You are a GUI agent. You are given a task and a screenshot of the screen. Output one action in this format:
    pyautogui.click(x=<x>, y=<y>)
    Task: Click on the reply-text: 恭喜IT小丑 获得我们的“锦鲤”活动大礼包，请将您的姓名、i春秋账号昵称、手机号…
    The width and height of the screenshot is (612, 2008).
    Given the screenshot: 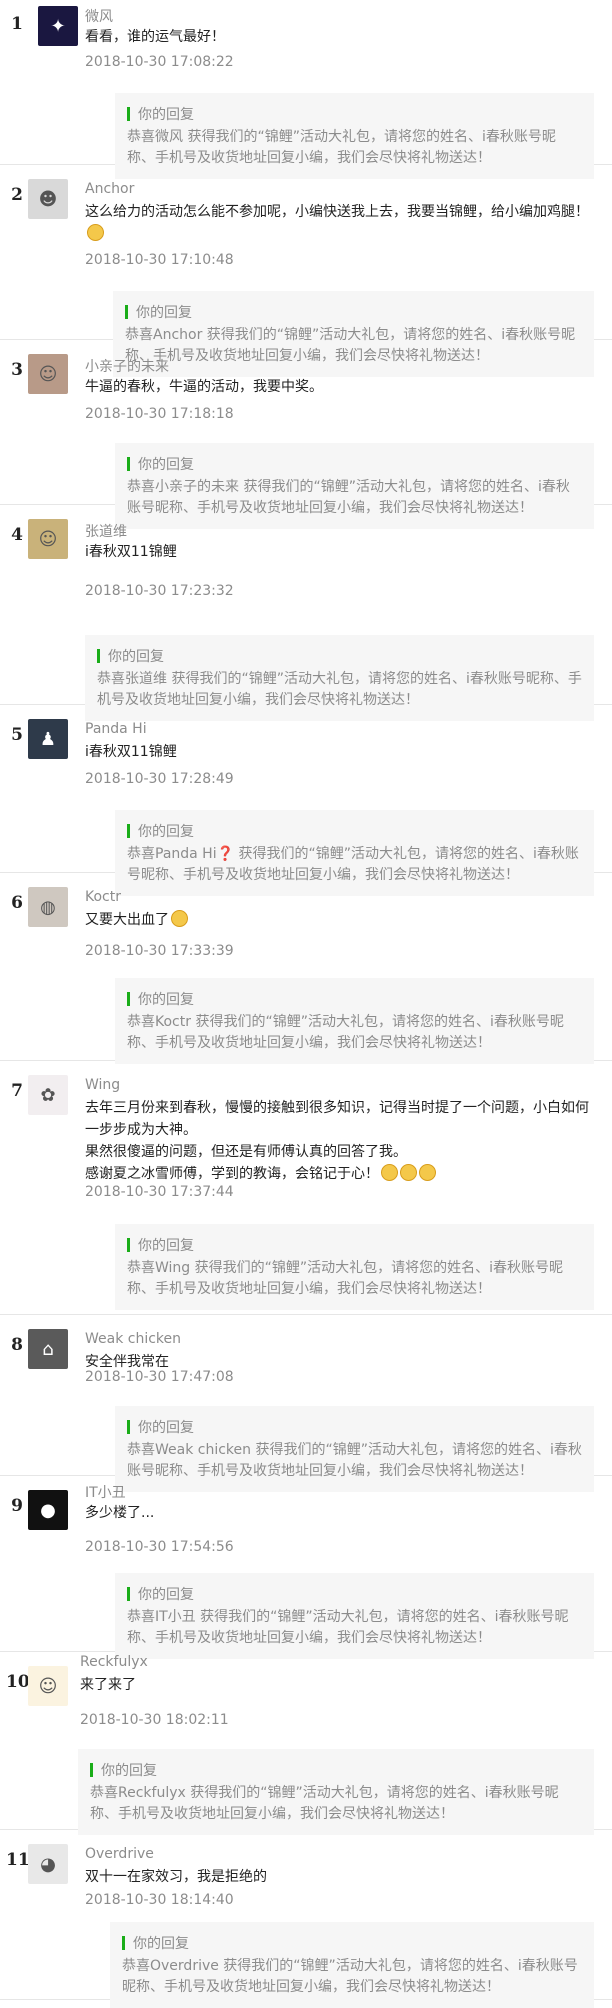 What is the action you would take?
    pyautogui.click(x=348, y=1627)
    